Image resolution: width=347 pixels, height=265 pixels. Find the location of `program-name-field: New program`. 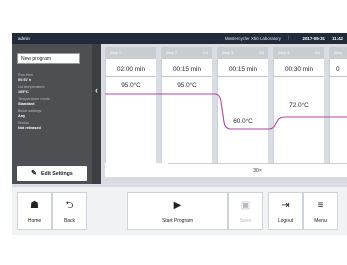

program-name-field: New program is located at coordinates (48, 58).